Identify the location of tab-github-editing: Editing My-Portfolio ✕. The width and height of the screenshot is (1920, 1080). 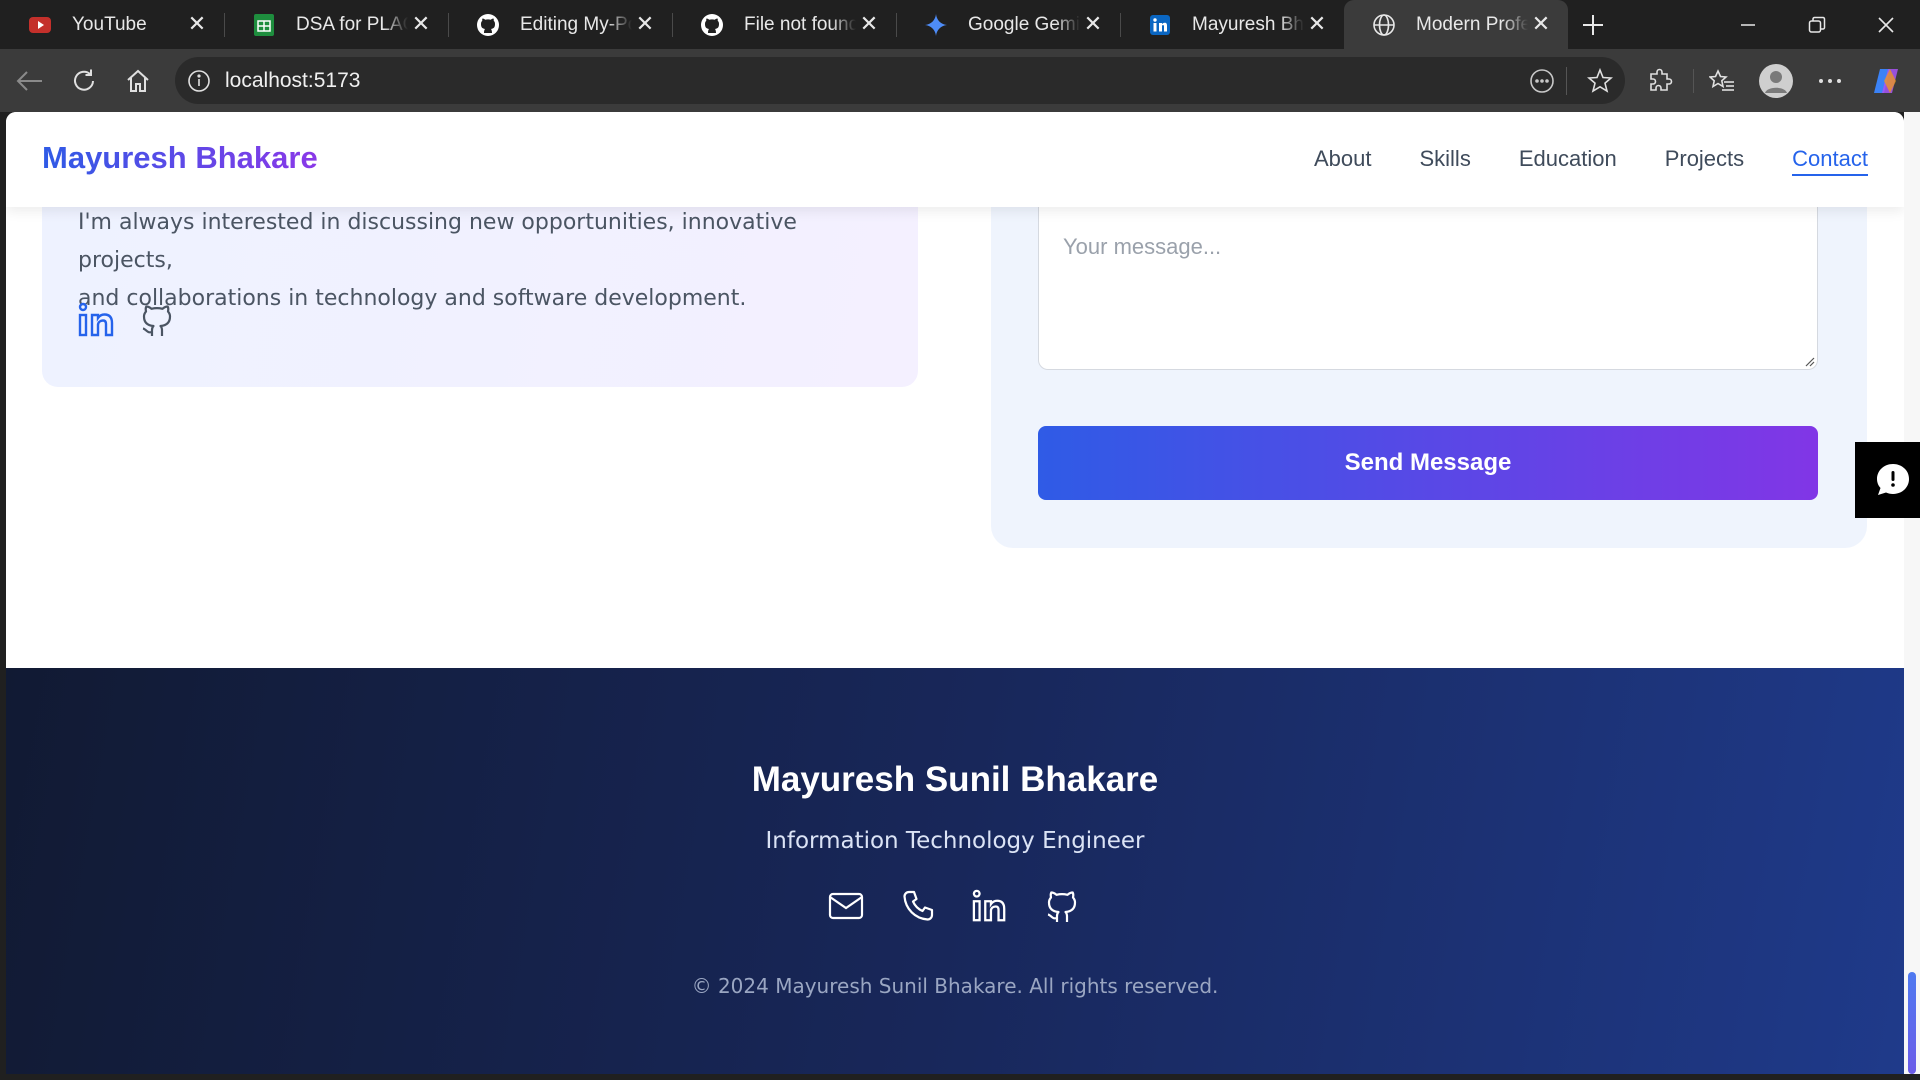
(560, 24).